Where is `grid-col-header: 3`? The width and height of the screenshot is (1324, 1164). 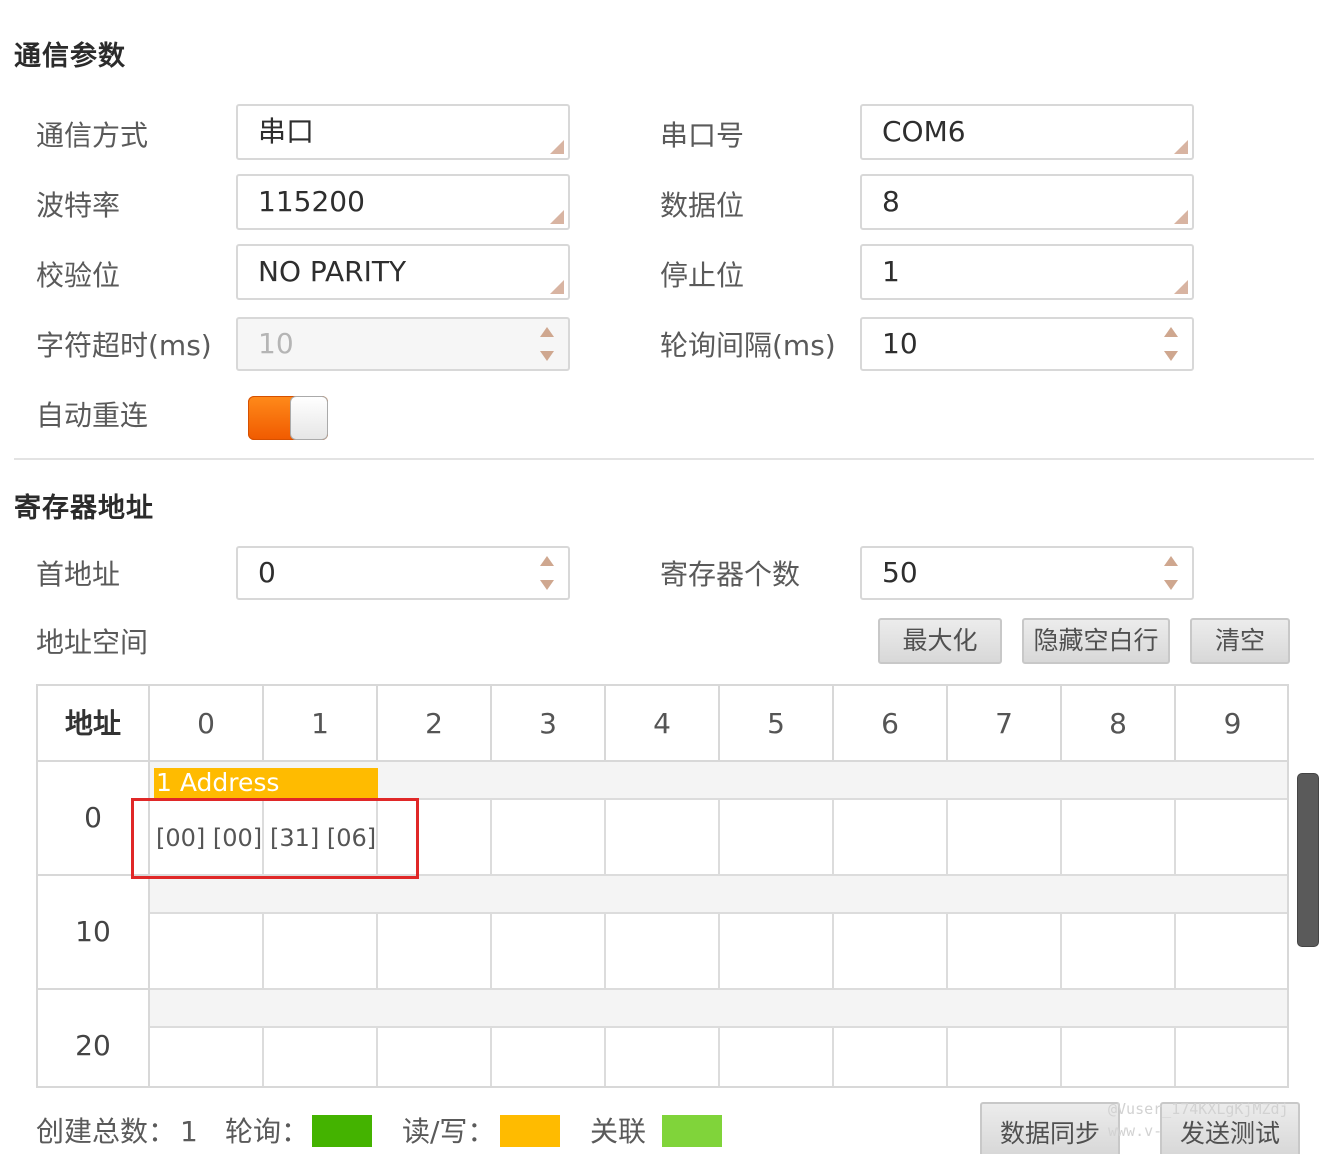
grid-col-header: 3 is located at coordinates (549, 724).